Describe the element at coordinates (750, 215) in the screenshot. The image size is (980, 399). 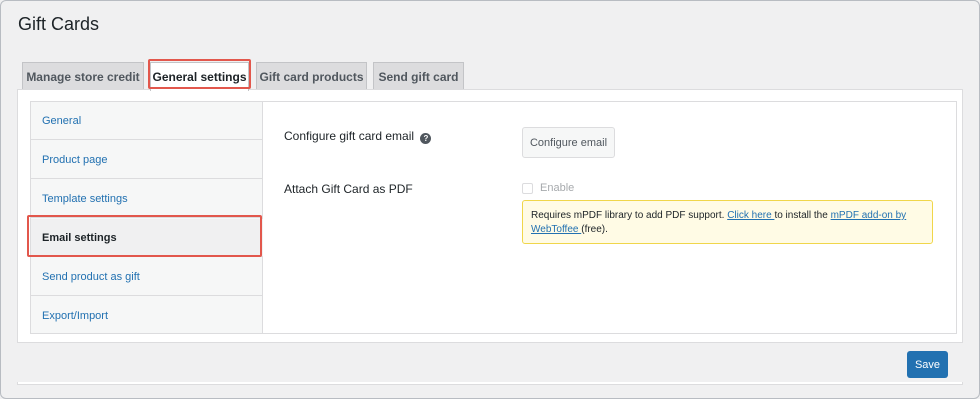
I see `click-here-link: Click here` at that location.